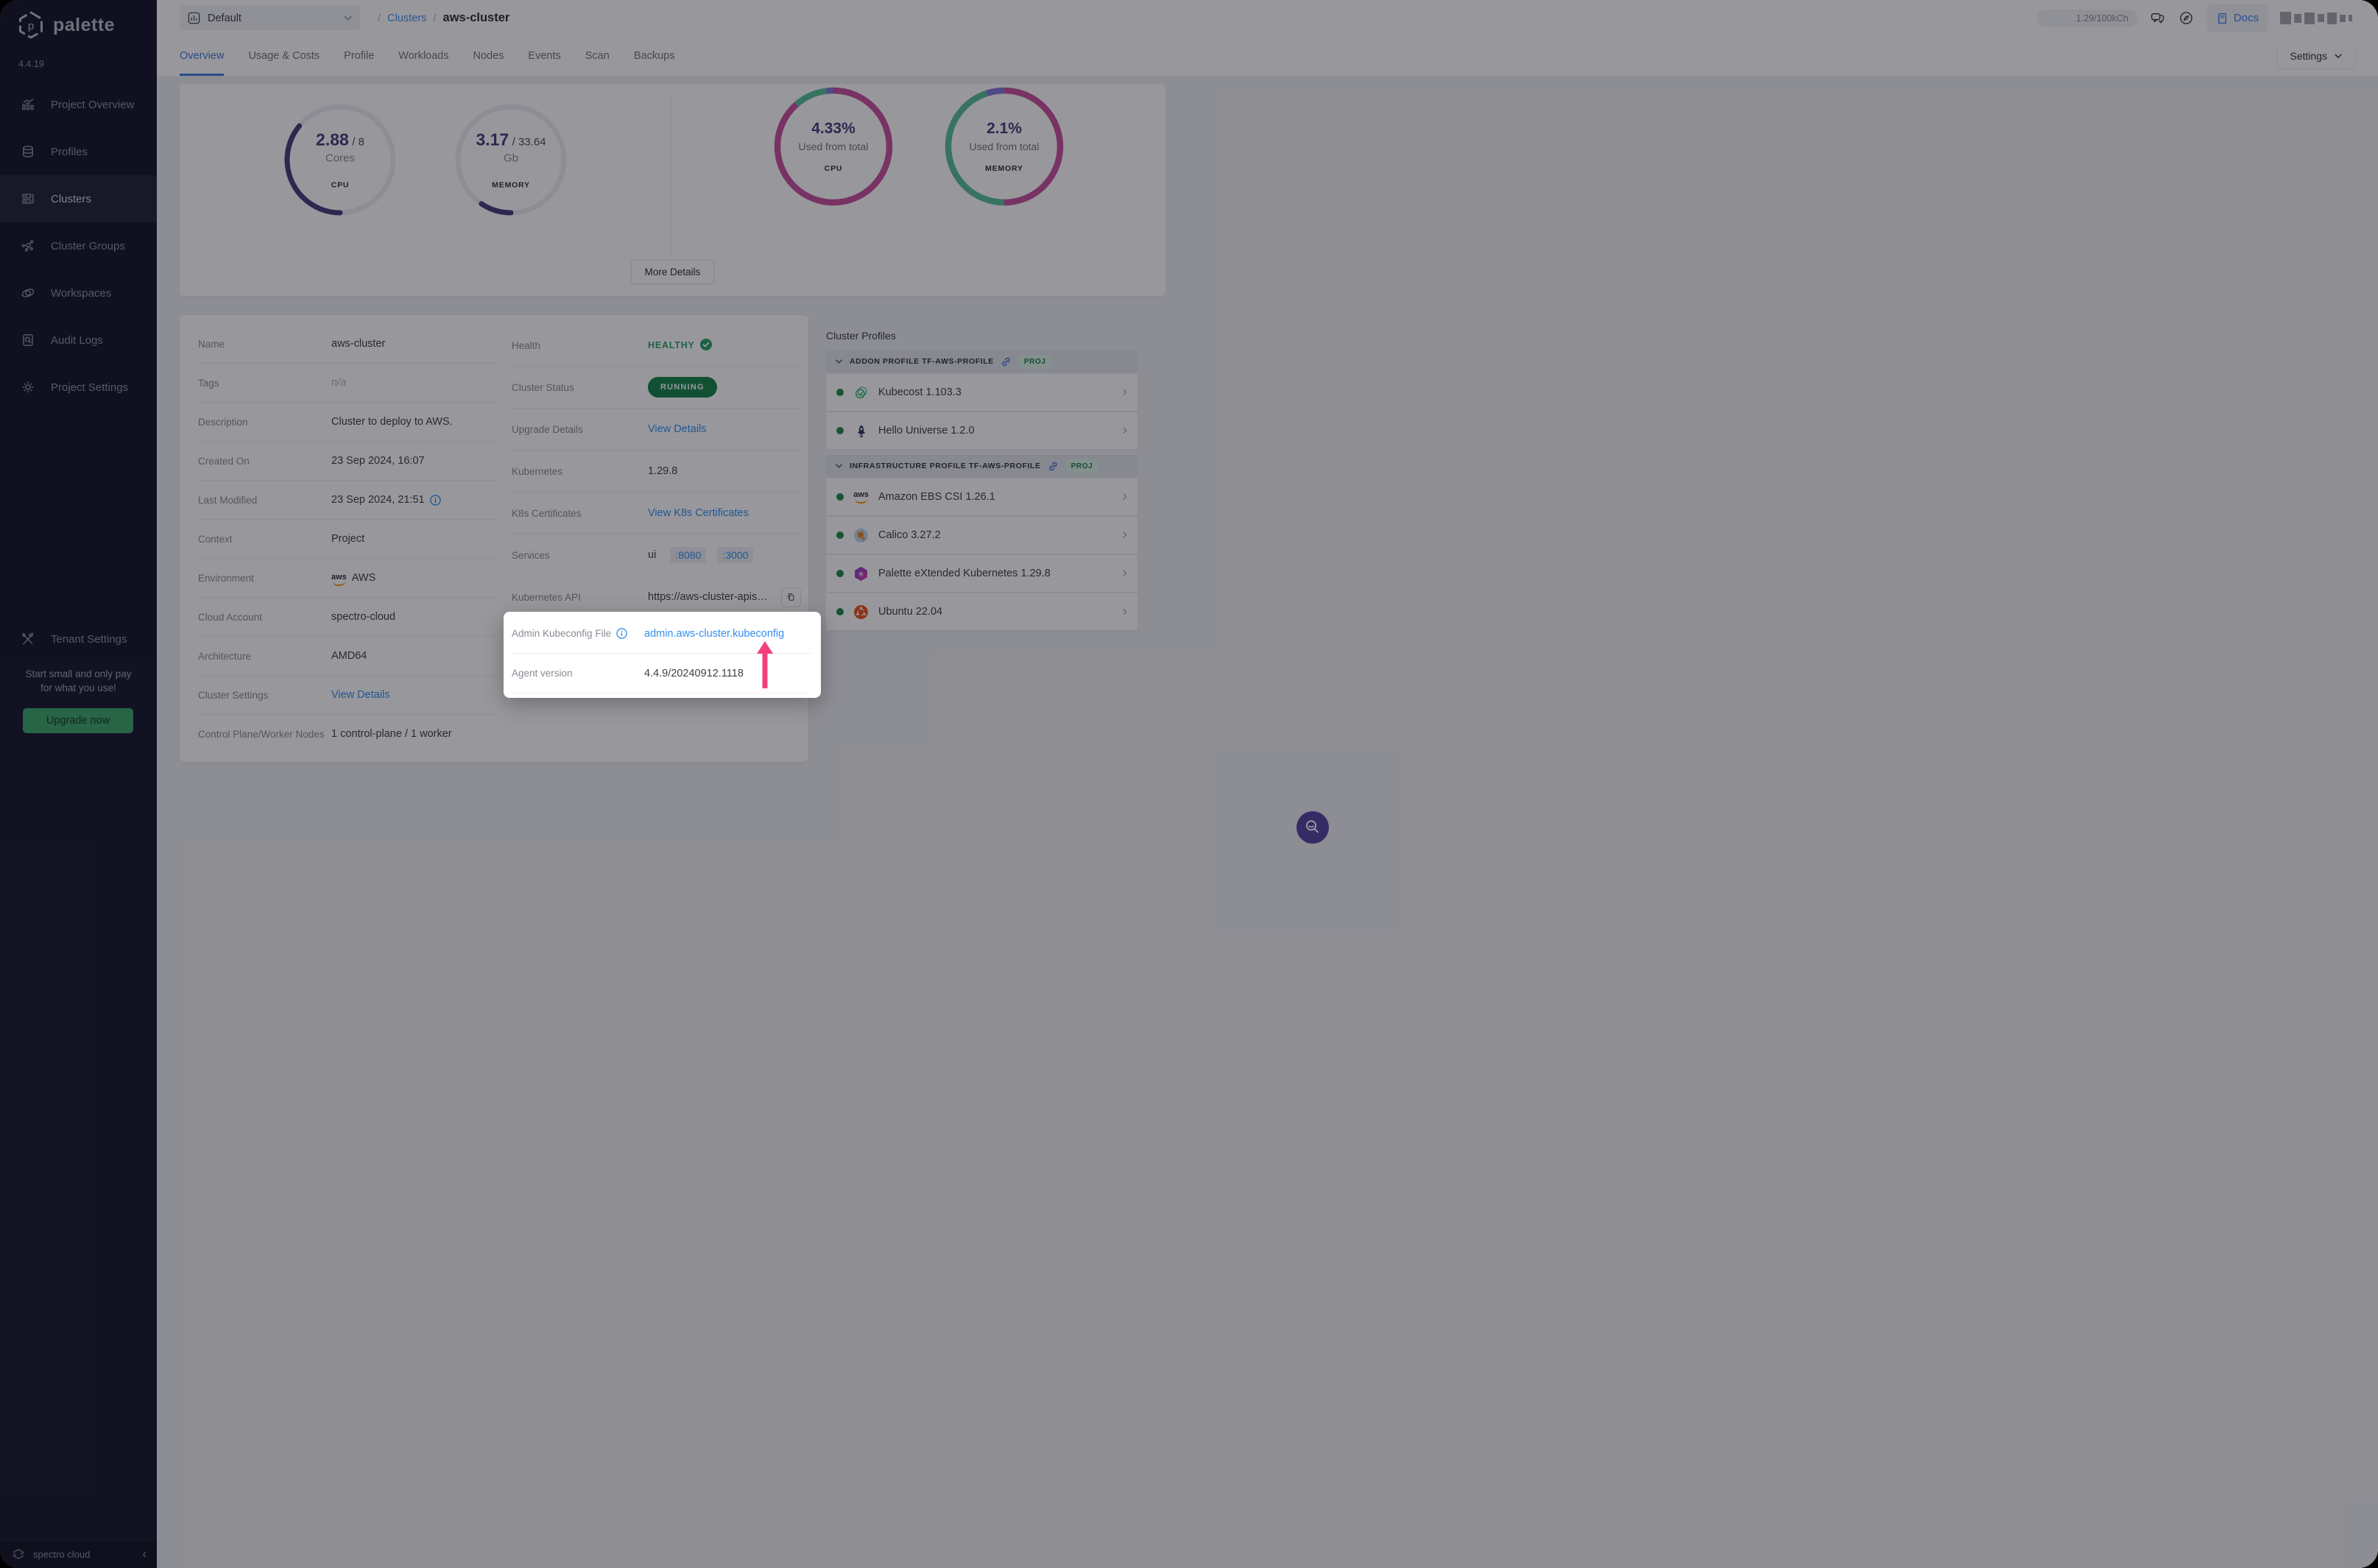 This screenshot has width=2378, height=1568. What do you see at coordinates (2186, 18) in the screenshot?
I see `compass-icon` at bounding box center [2186, 18].